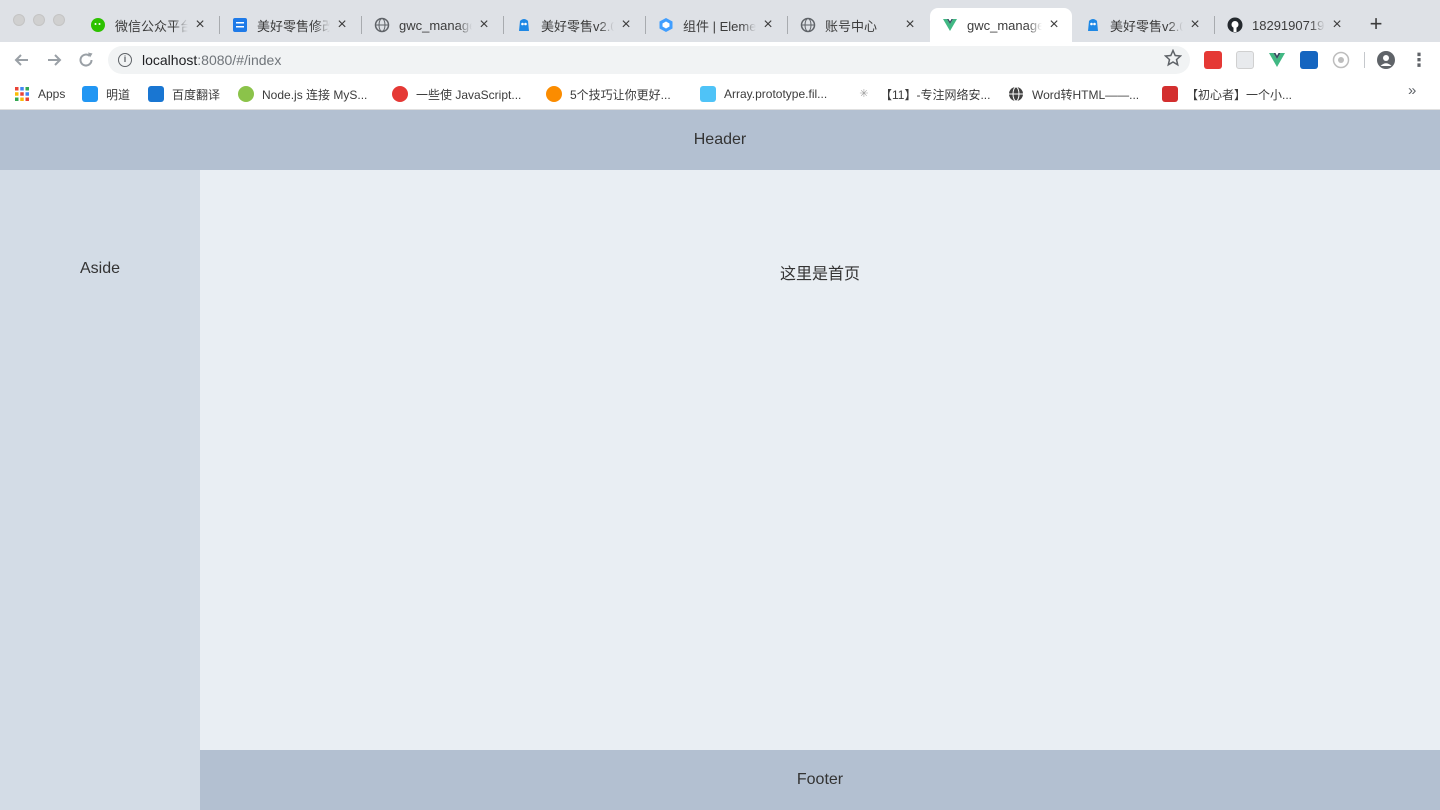  I want to click on node-icon, so click(246, 94).